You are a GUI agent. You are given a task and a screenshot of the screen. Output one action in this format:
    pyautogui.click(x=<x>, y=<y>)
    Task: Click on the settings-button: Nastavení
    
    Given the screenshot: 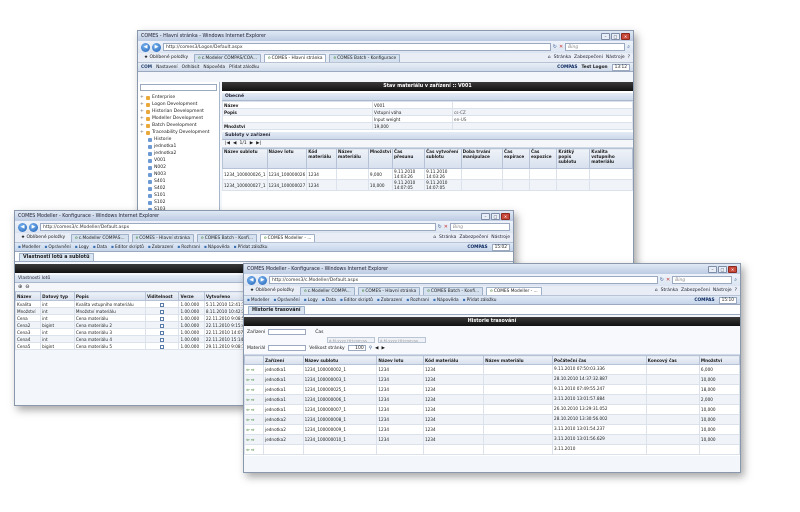 What is the action you would take?
    pyautogui.click(x=167, y=67)
    